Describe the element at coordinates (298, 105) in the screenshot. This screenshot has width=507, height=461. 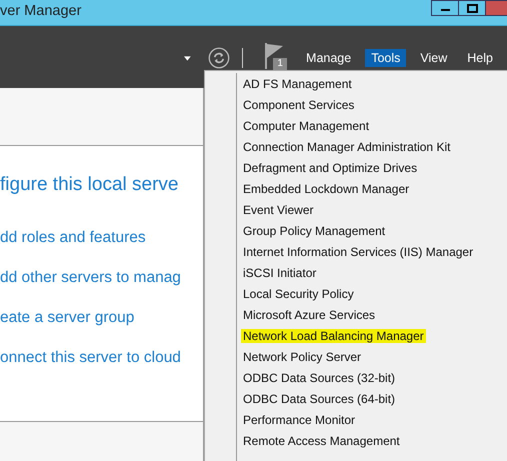
I see `menu-entry: Component Services` at that location.